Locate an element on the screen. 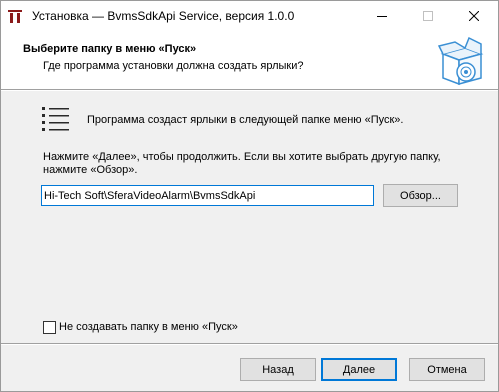 The image size is (499, 392). back-button: Назад is located at coordinates (278, 369).